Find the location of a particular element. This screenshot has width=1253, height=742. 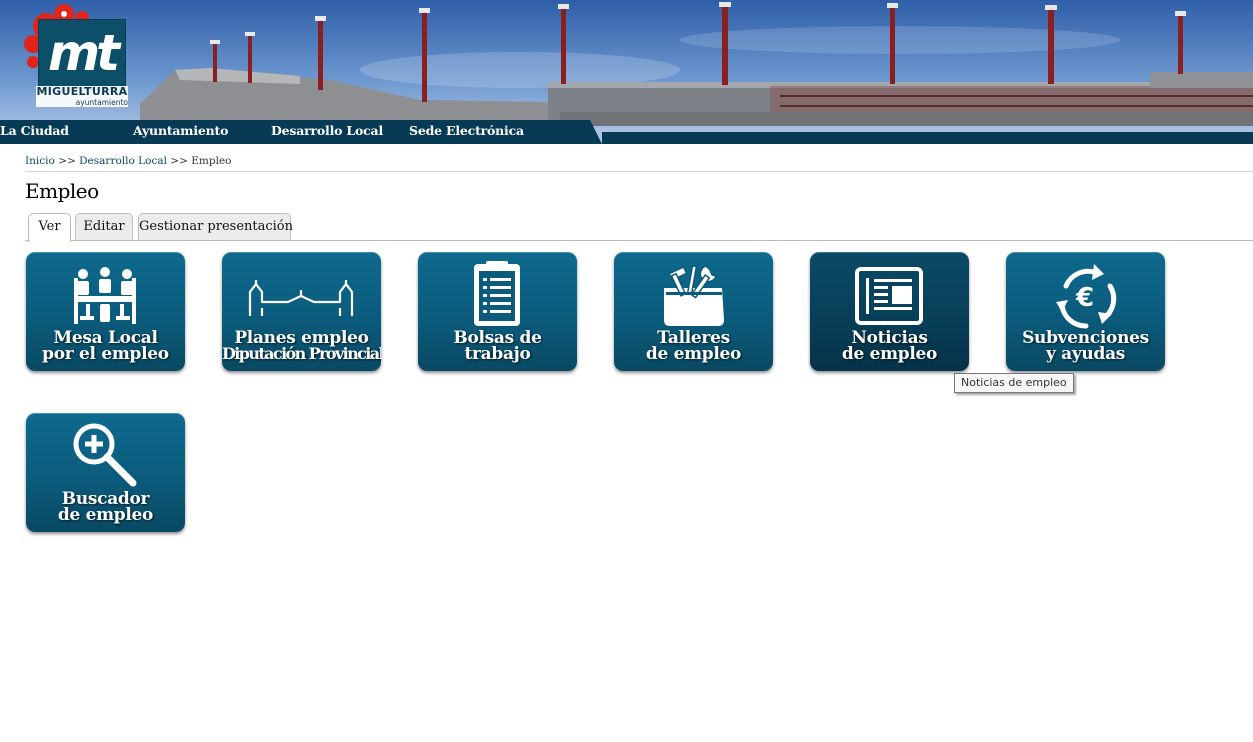

nav-item-la-ciudad: La Ciudad is located at coordinates (34, 132).